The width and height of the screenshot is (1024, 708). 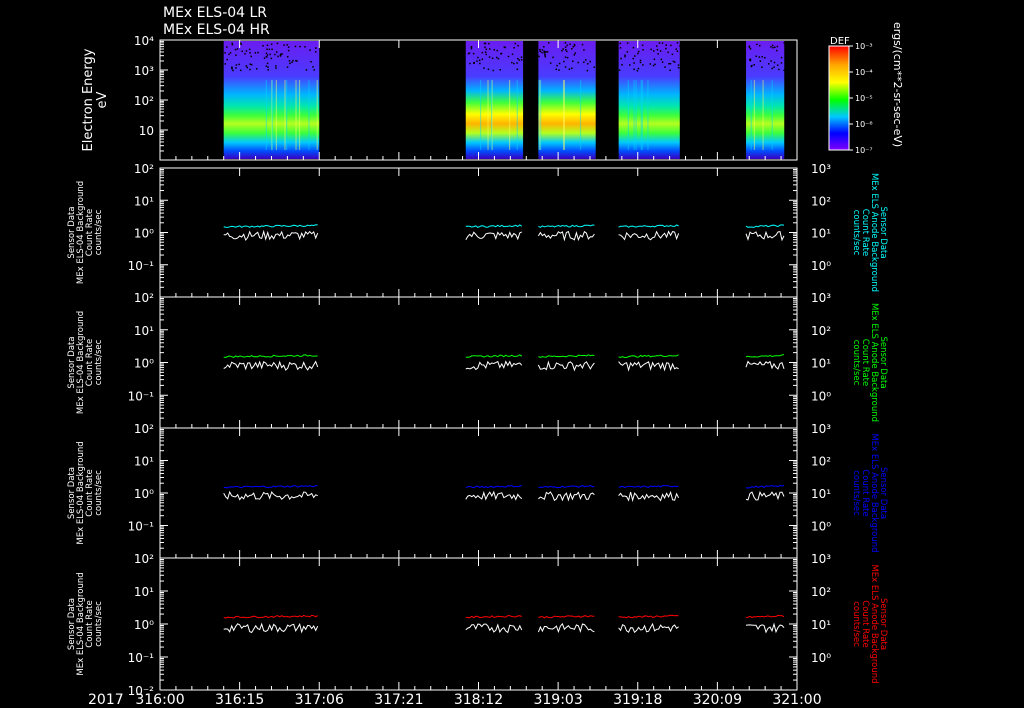 What do you see at coordinates (216, 30) in the screenshot?
I see `title-hr: MEx ELS-04 HR` at bounding box center [216, 30].